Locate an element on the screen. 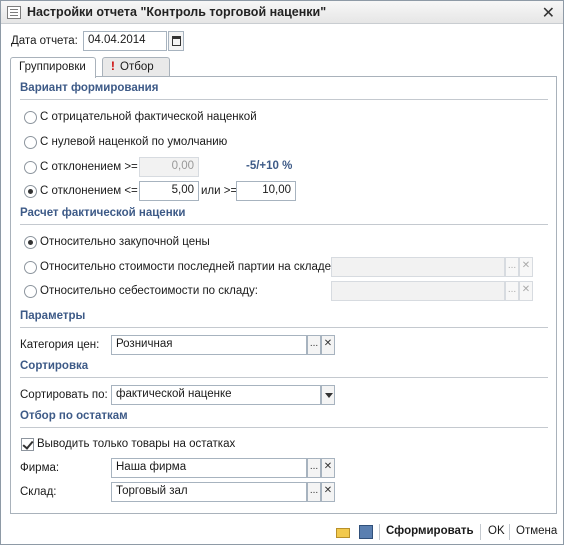 Image resolution: width=564 pixels, height=545 pixels. generate-button: Сформировать is located at coordinates (430, 531).